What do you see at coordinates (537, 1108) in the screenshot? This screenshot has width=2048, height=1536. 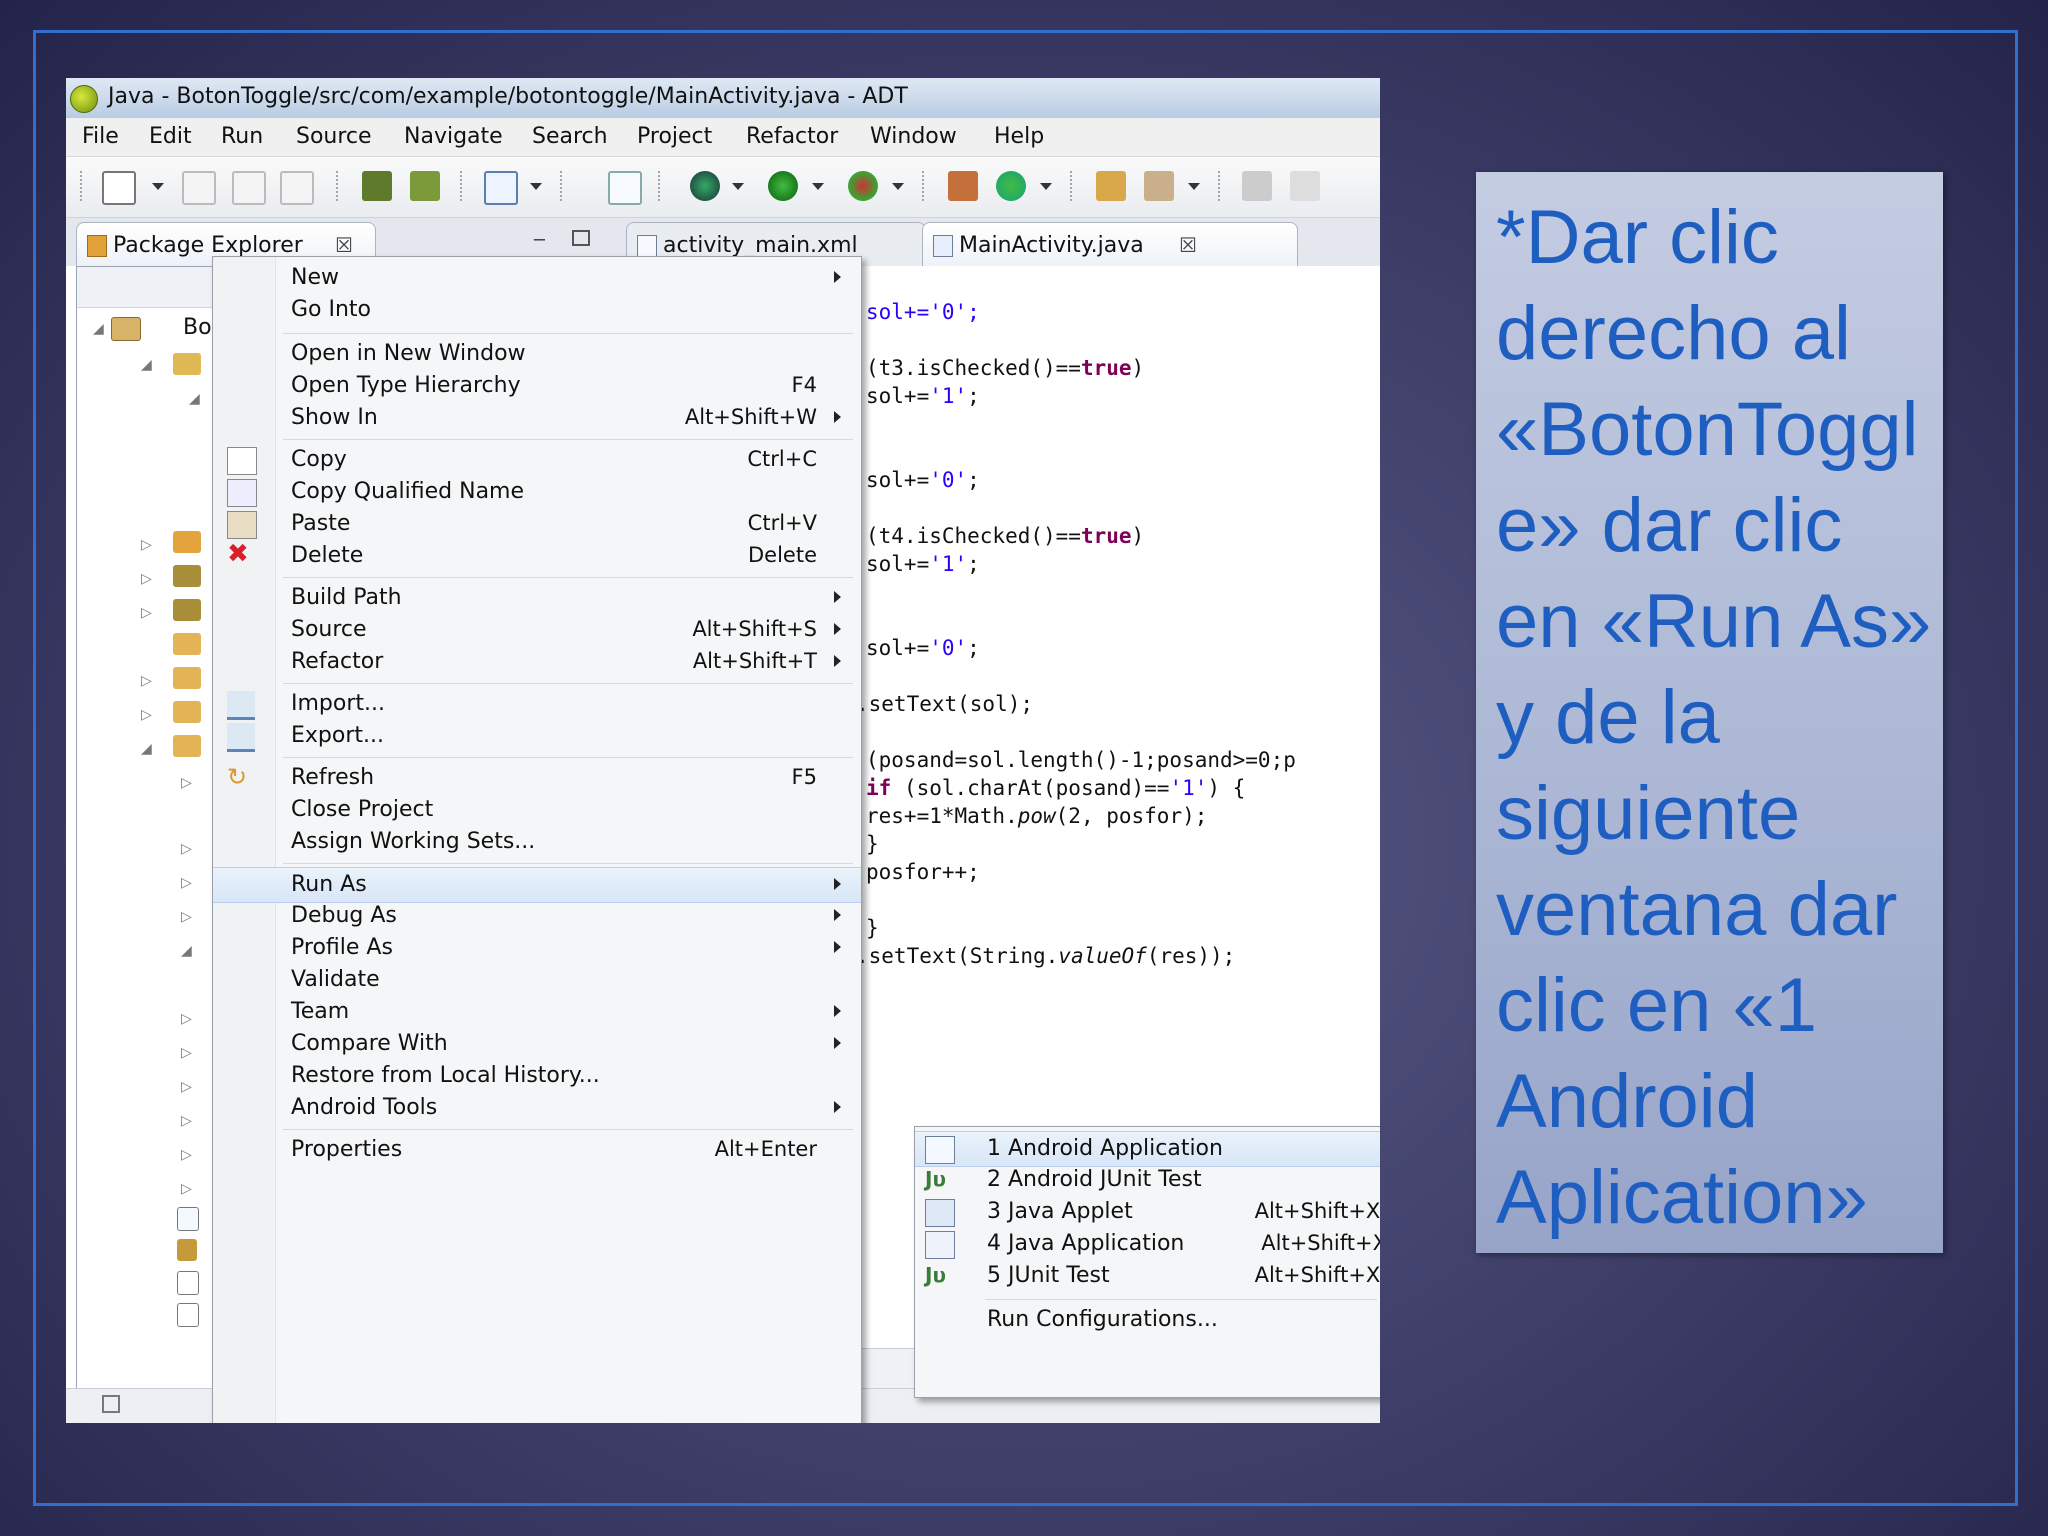 I see `menu-item-android-tools: Android Tools` at bounding box center [537, 1108].